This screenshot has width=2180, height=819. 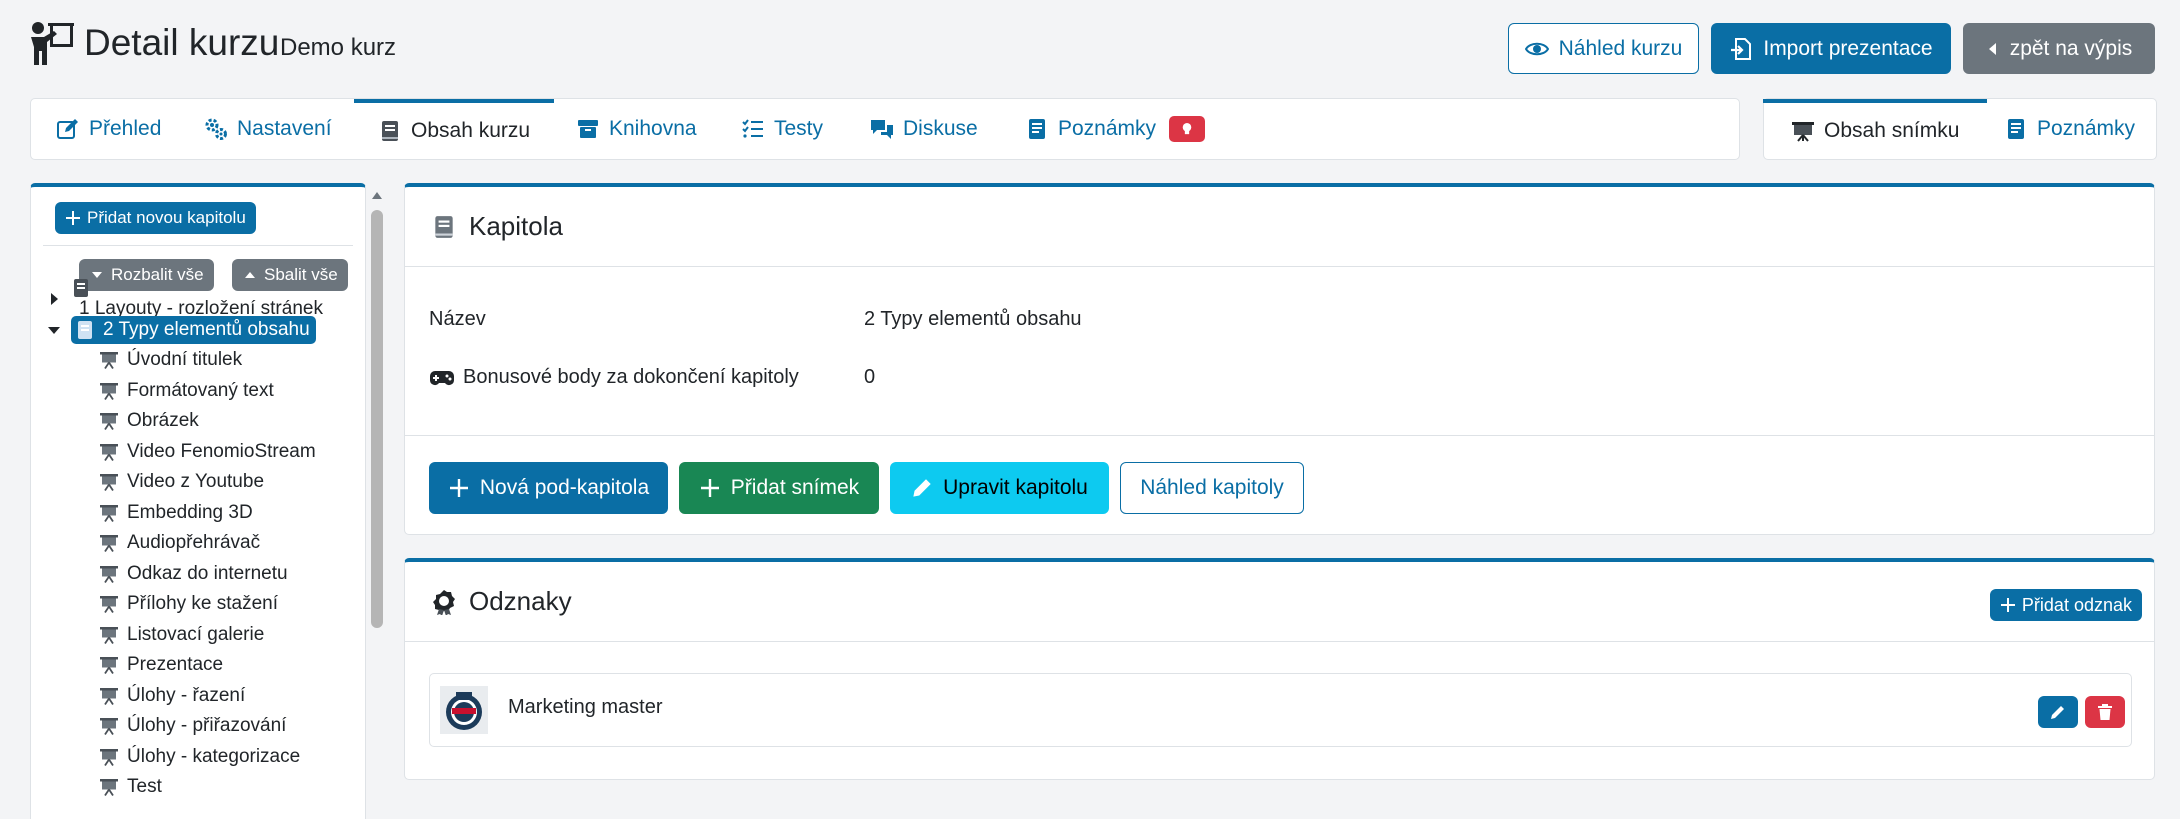 What do you see at coordinates (338, 47) in the screenshot?
I see `course-name: Demo kurz` at bounding box center [338, 47].